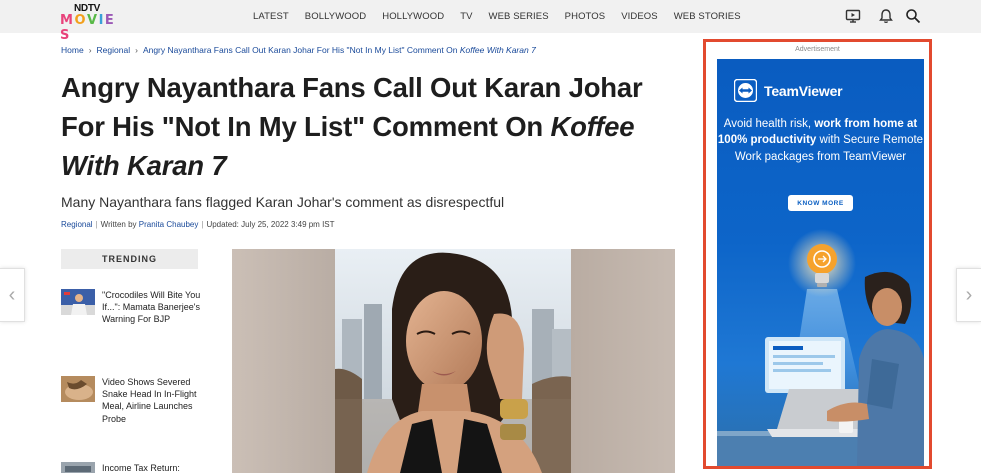 The width and height of the screenshot is (981, 473). What do you see at coordinates (769, 124) in the screenshot?
I see `ad-copy-line1: Avoid health risk,` at bounding box center [769, 124].